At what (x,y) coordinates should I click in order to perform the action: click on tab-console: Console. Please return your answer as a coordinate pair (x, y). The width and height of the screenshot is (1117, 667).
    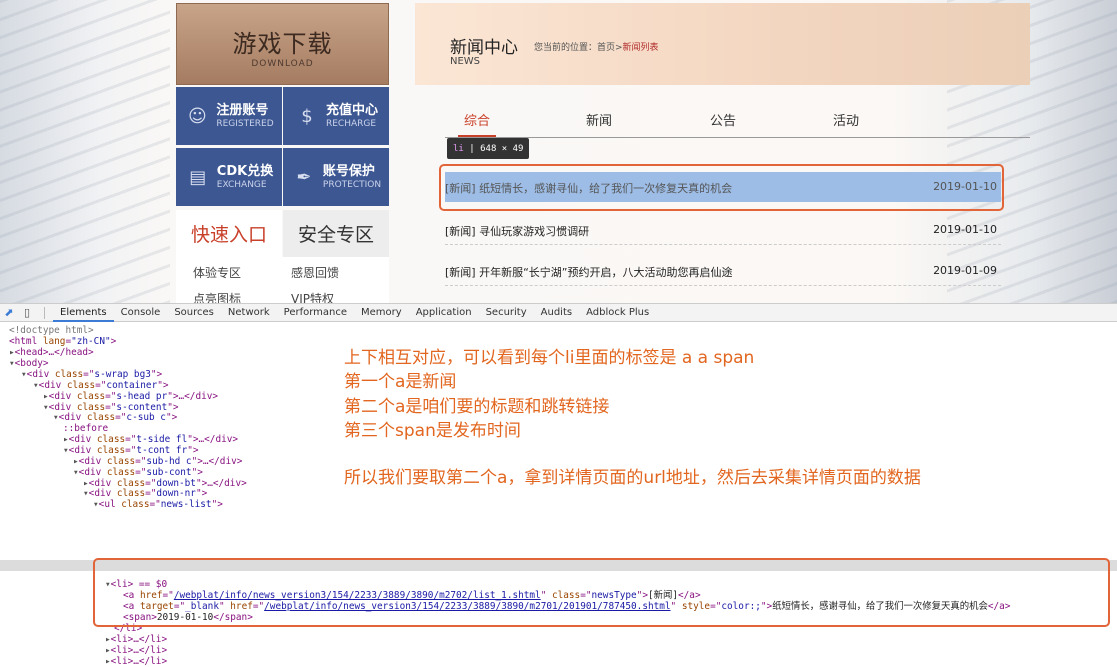
    Looking at the image, I should click on (141, 313).